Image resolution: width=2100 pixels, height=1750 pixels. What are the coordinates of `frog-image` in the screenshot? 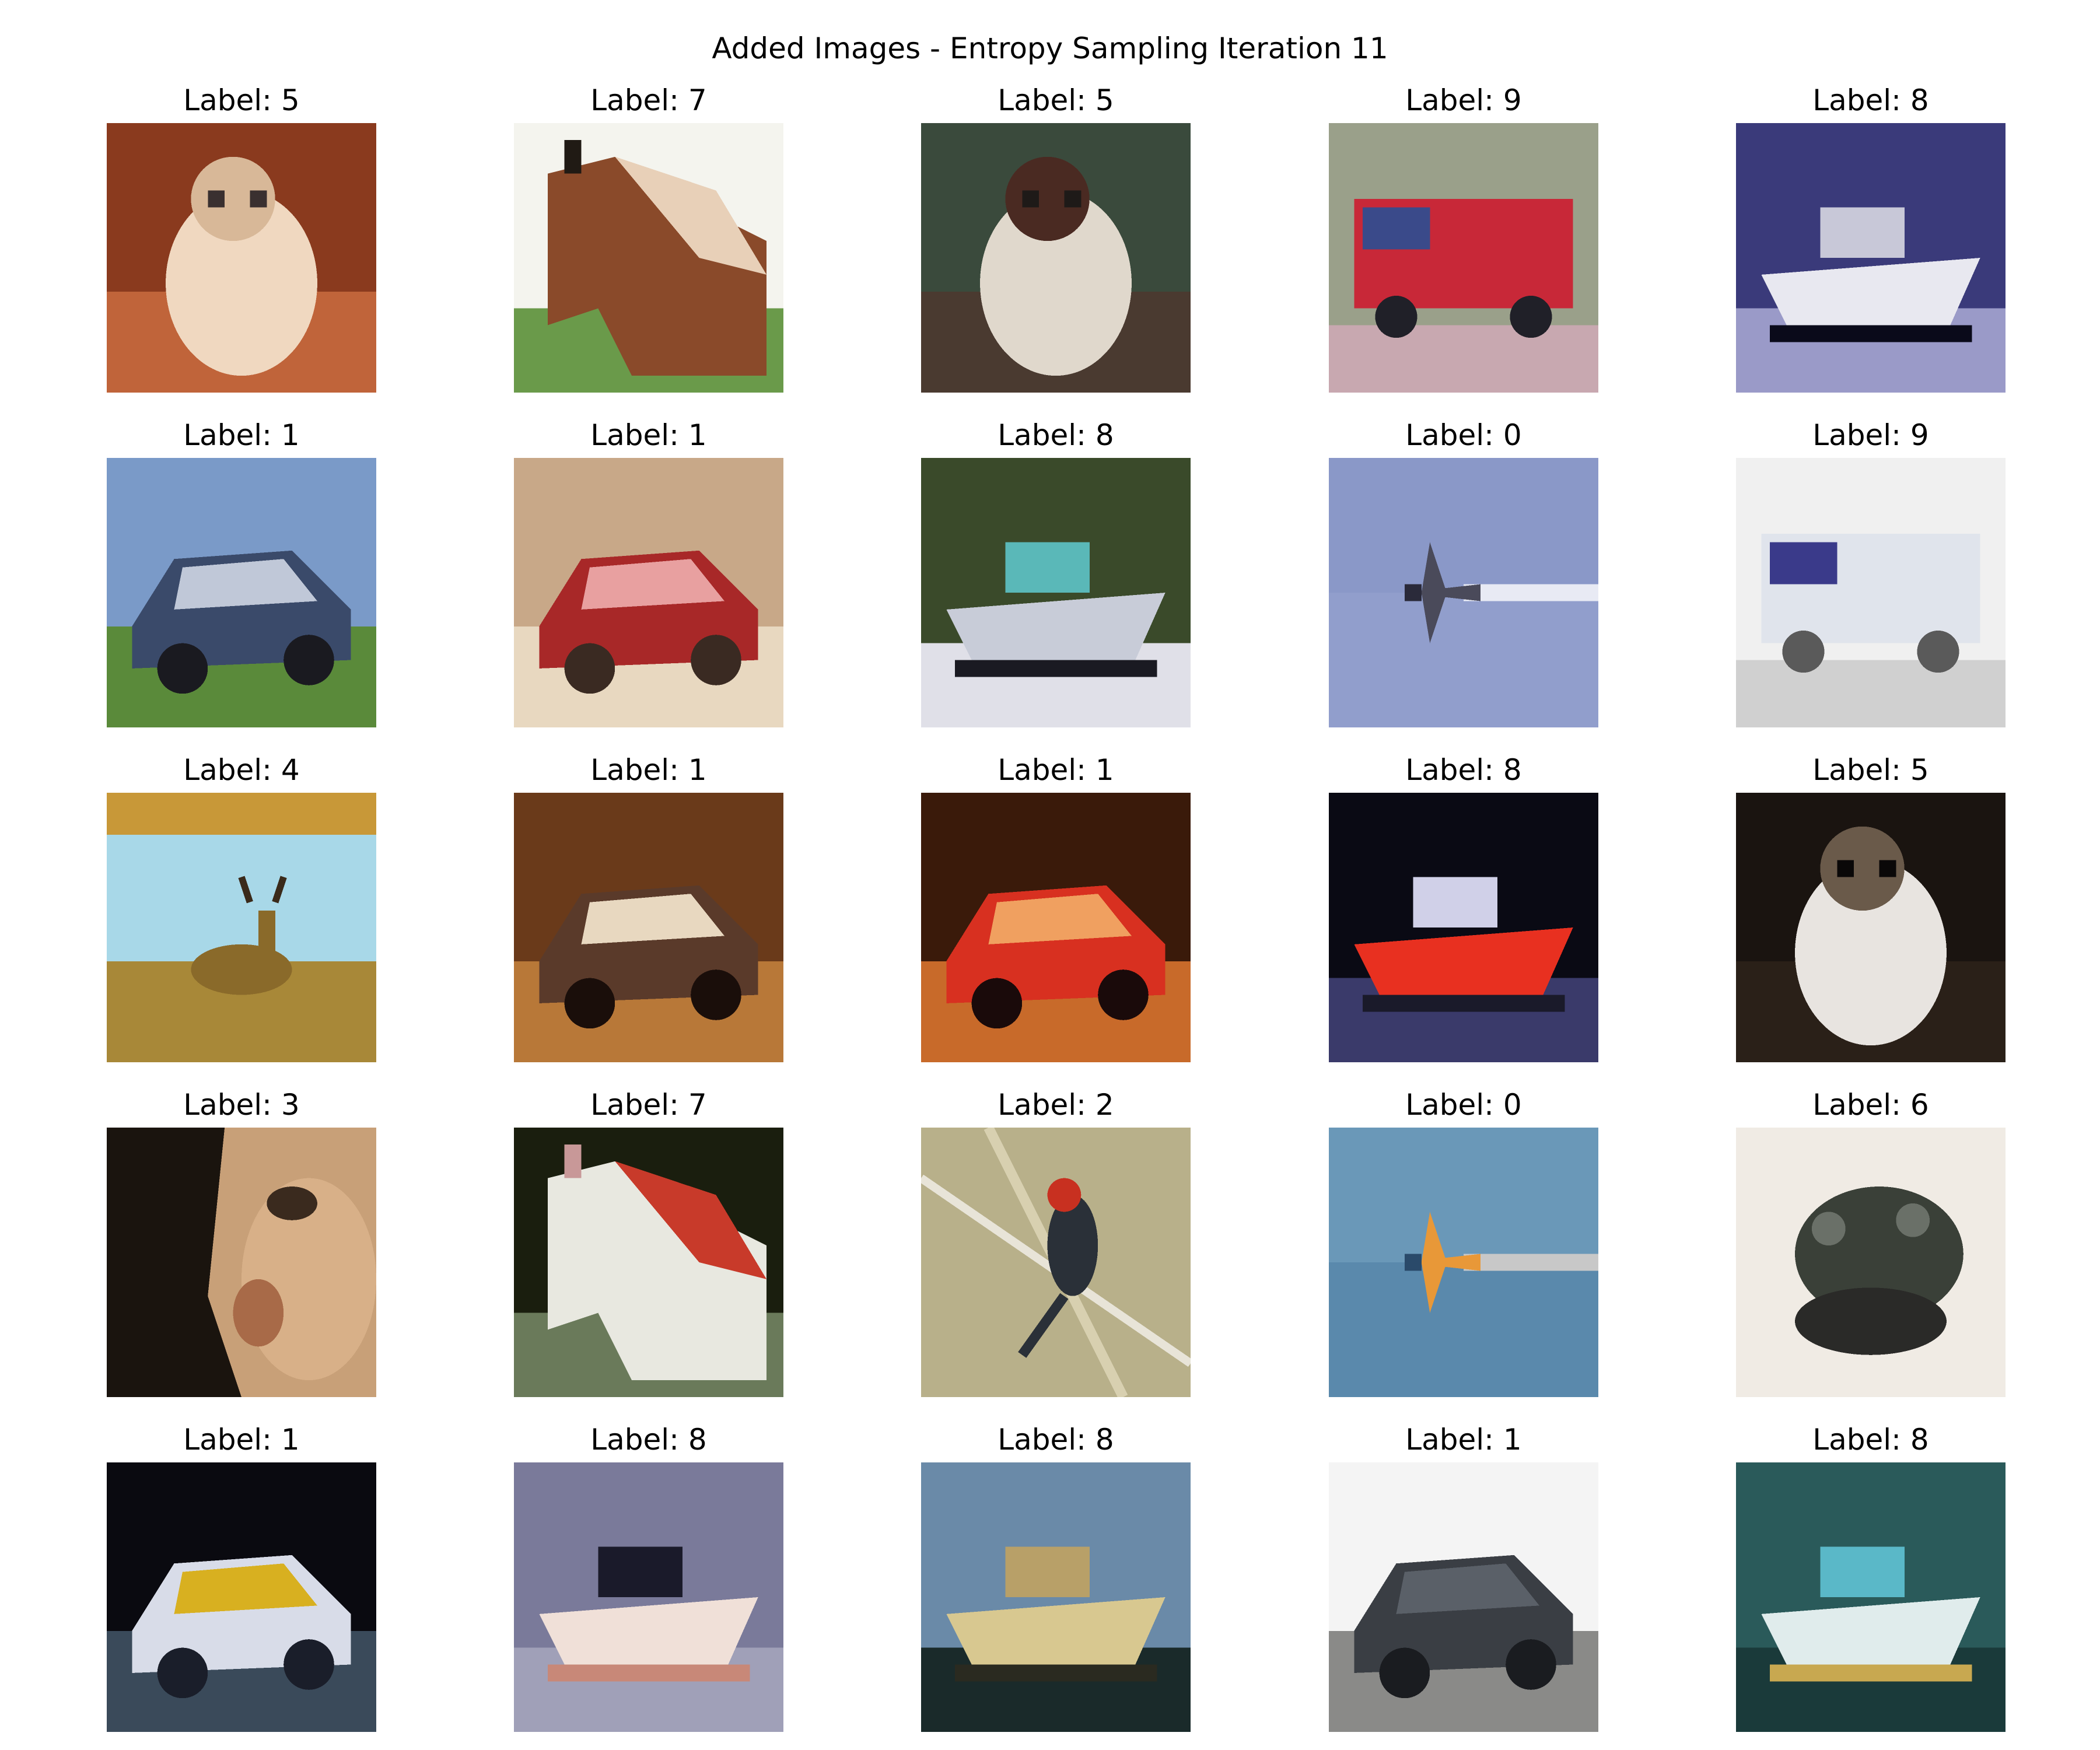 It's located at (1871, 1262).